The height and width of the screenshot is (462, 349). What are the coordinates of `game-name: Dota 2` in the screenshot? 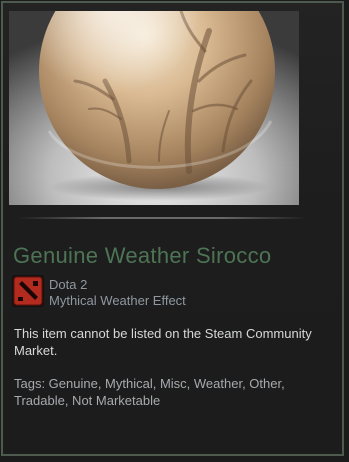 It's located at (68, 284).